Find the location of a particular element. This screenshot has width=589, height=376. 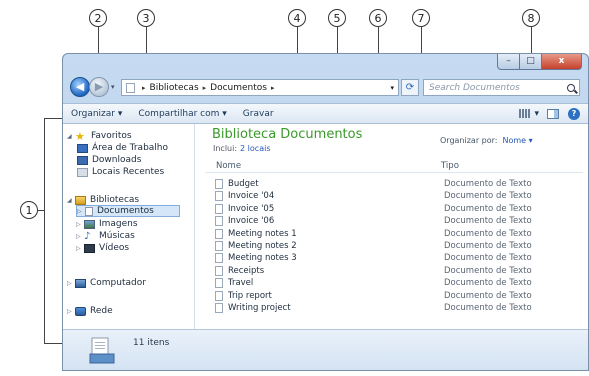

downloads-icon is located at coordinates (82, 160).